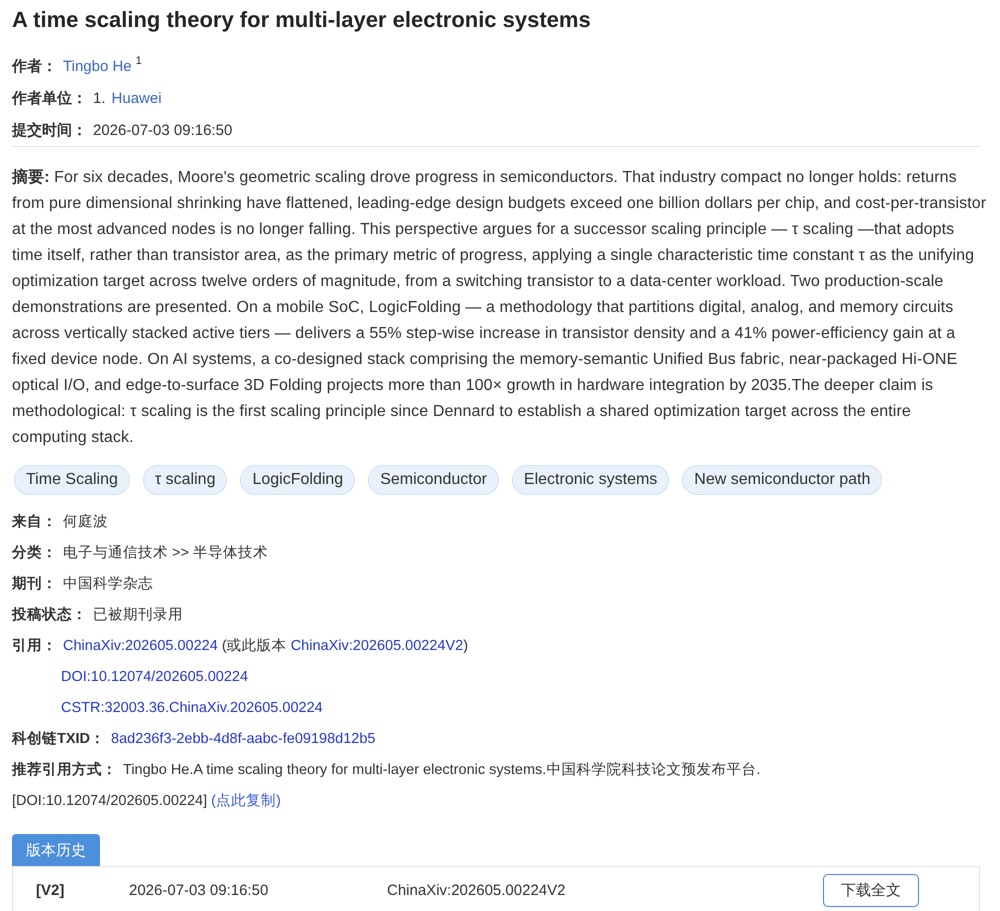 The height and width of the screenshot is (911, 1000). Describe the element at coordinates (49, 615) in the screenshot. I see `field-label: 投稿状态：` at that location.